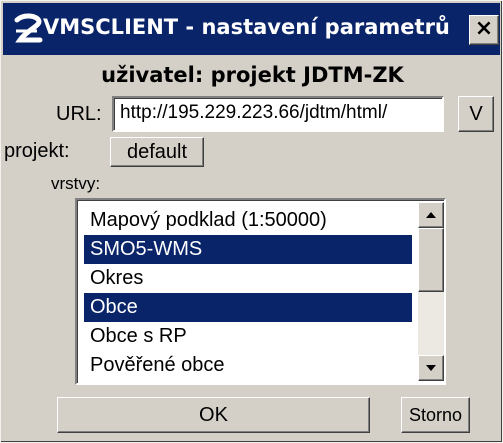 The image size is (503, 443). What do you see at coordinates (248, 307) in the screenshot?
I see `layer-list-item: Obce` at bounding box center [248, 307].